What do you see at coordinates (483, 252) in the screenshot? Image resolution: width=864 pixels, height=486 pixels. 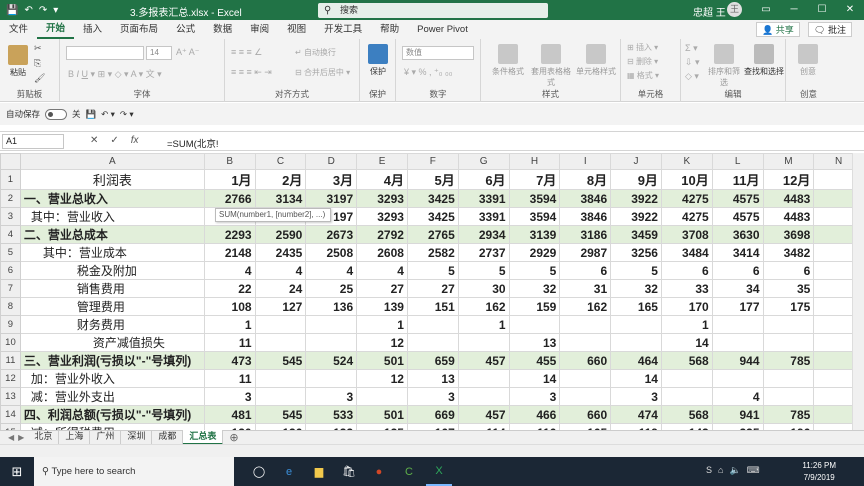 I see `value-cell: 2737` at bounding box center [483, 252].